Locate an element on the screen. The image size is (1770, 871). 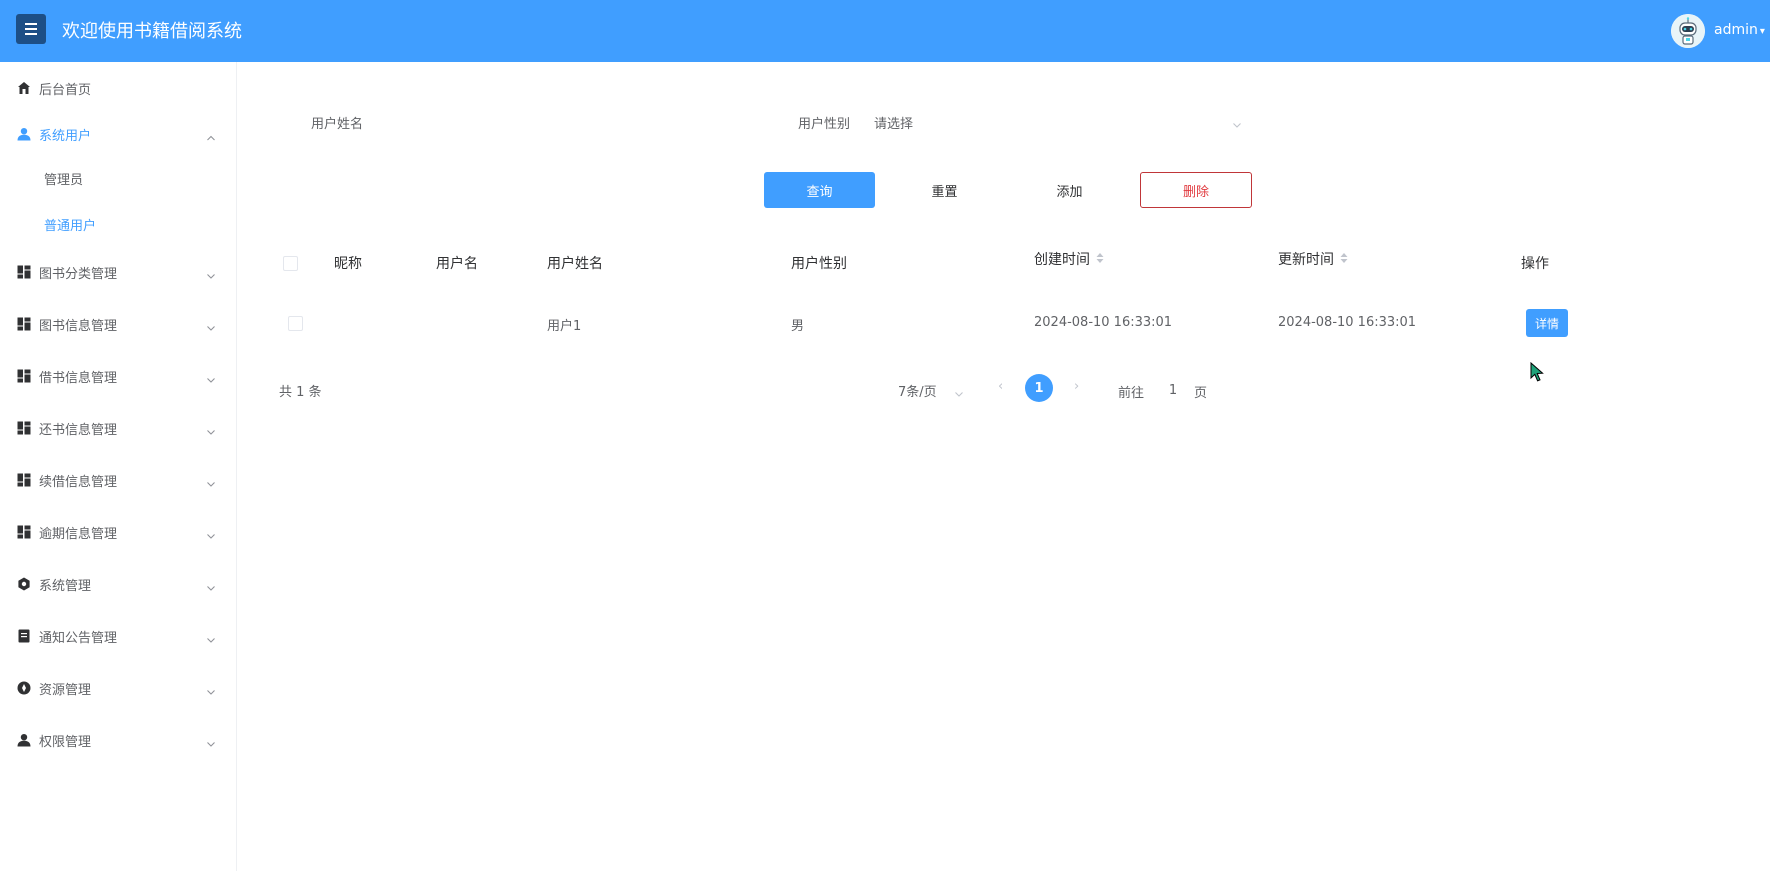
reset-button: 重置 is located at coordinates (944, 190).